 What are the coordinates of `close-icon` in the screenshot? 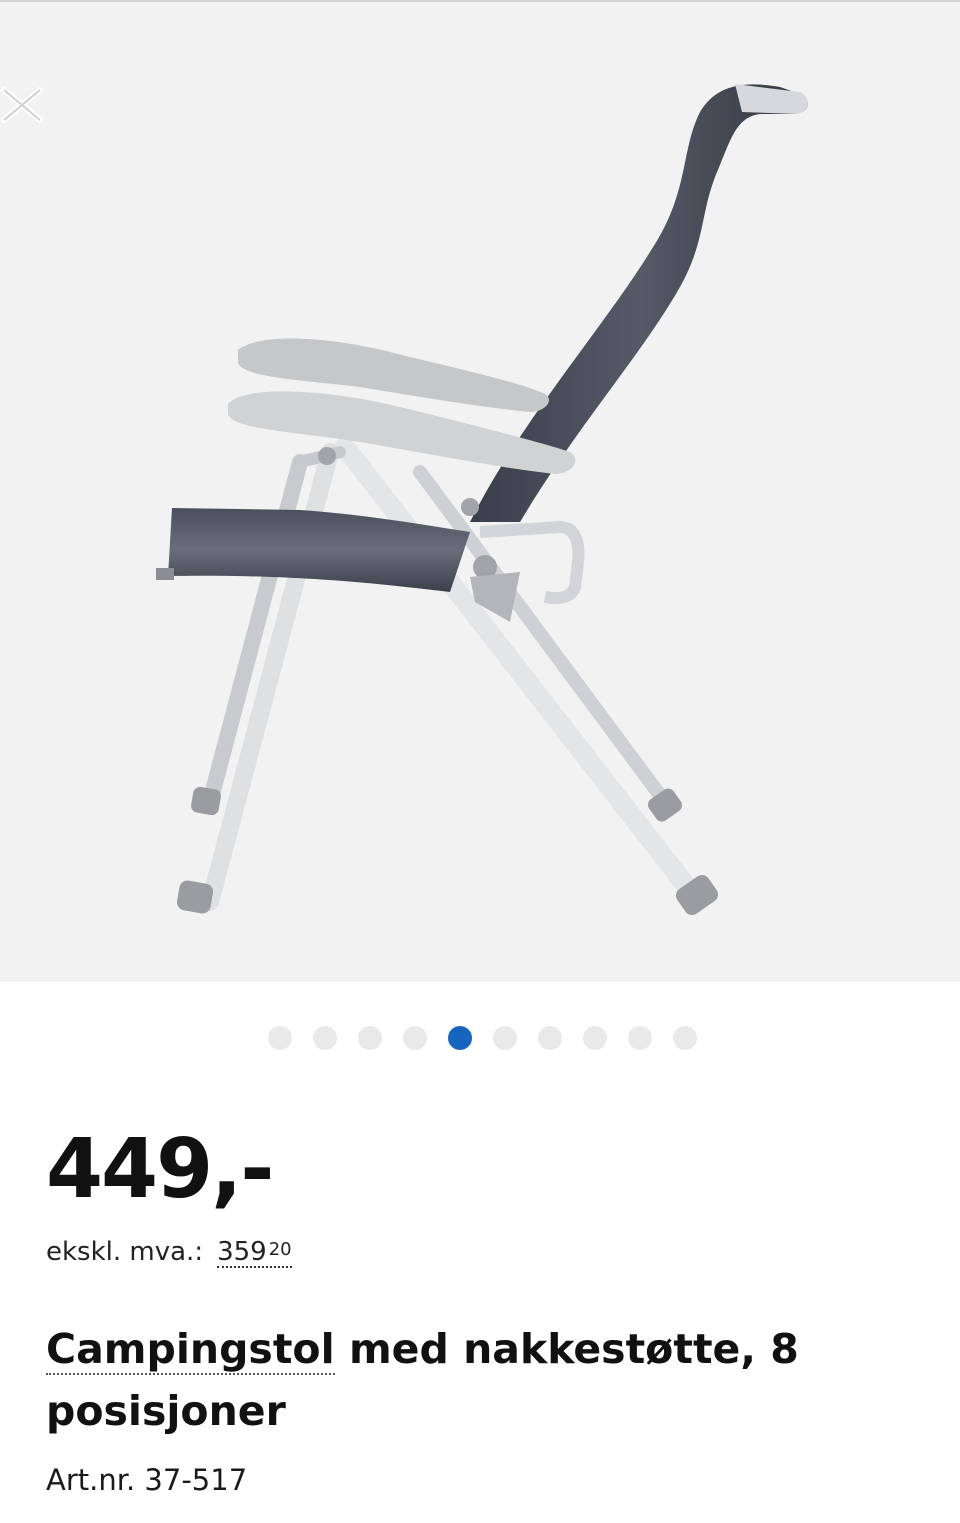 It's located at (22, 105).